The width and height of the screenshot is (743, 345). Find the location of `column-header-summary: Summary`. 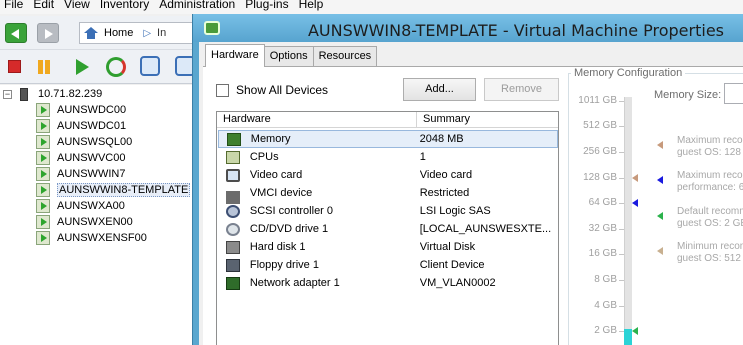

column-header-summary: Summary is located at coordinates (487, 120).